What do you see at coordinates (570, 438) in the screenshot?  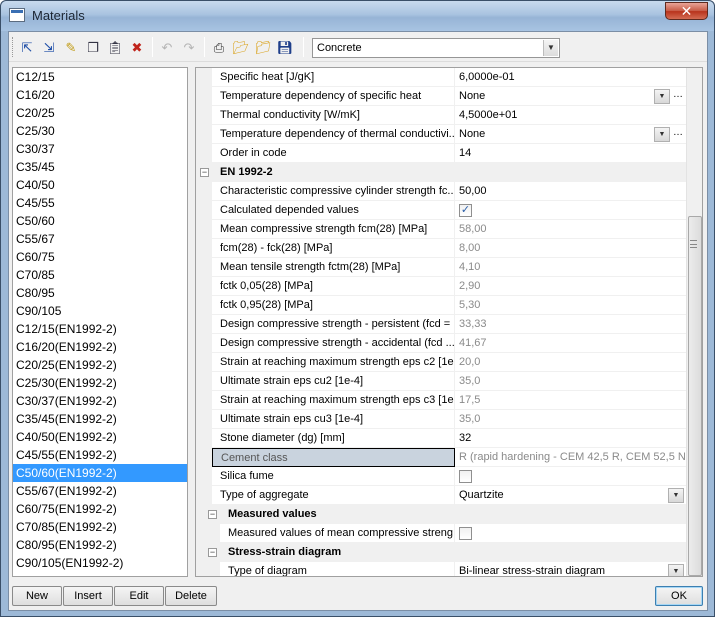 I see `prop-value: 32` at bounding box center [570, 438].